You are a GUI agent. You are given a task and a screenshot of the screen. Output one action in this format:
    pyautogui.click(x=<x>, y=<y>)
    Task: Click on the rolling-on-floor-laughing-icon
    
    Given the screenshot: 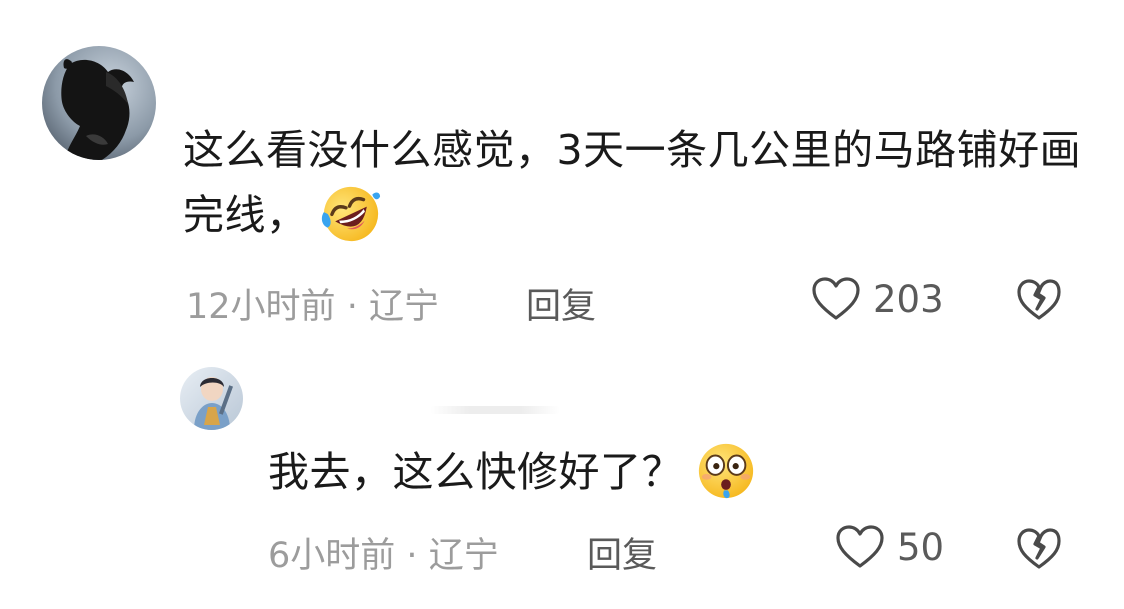 What is the action you would take?
    pyautogui.click(x=351, y=214)
    